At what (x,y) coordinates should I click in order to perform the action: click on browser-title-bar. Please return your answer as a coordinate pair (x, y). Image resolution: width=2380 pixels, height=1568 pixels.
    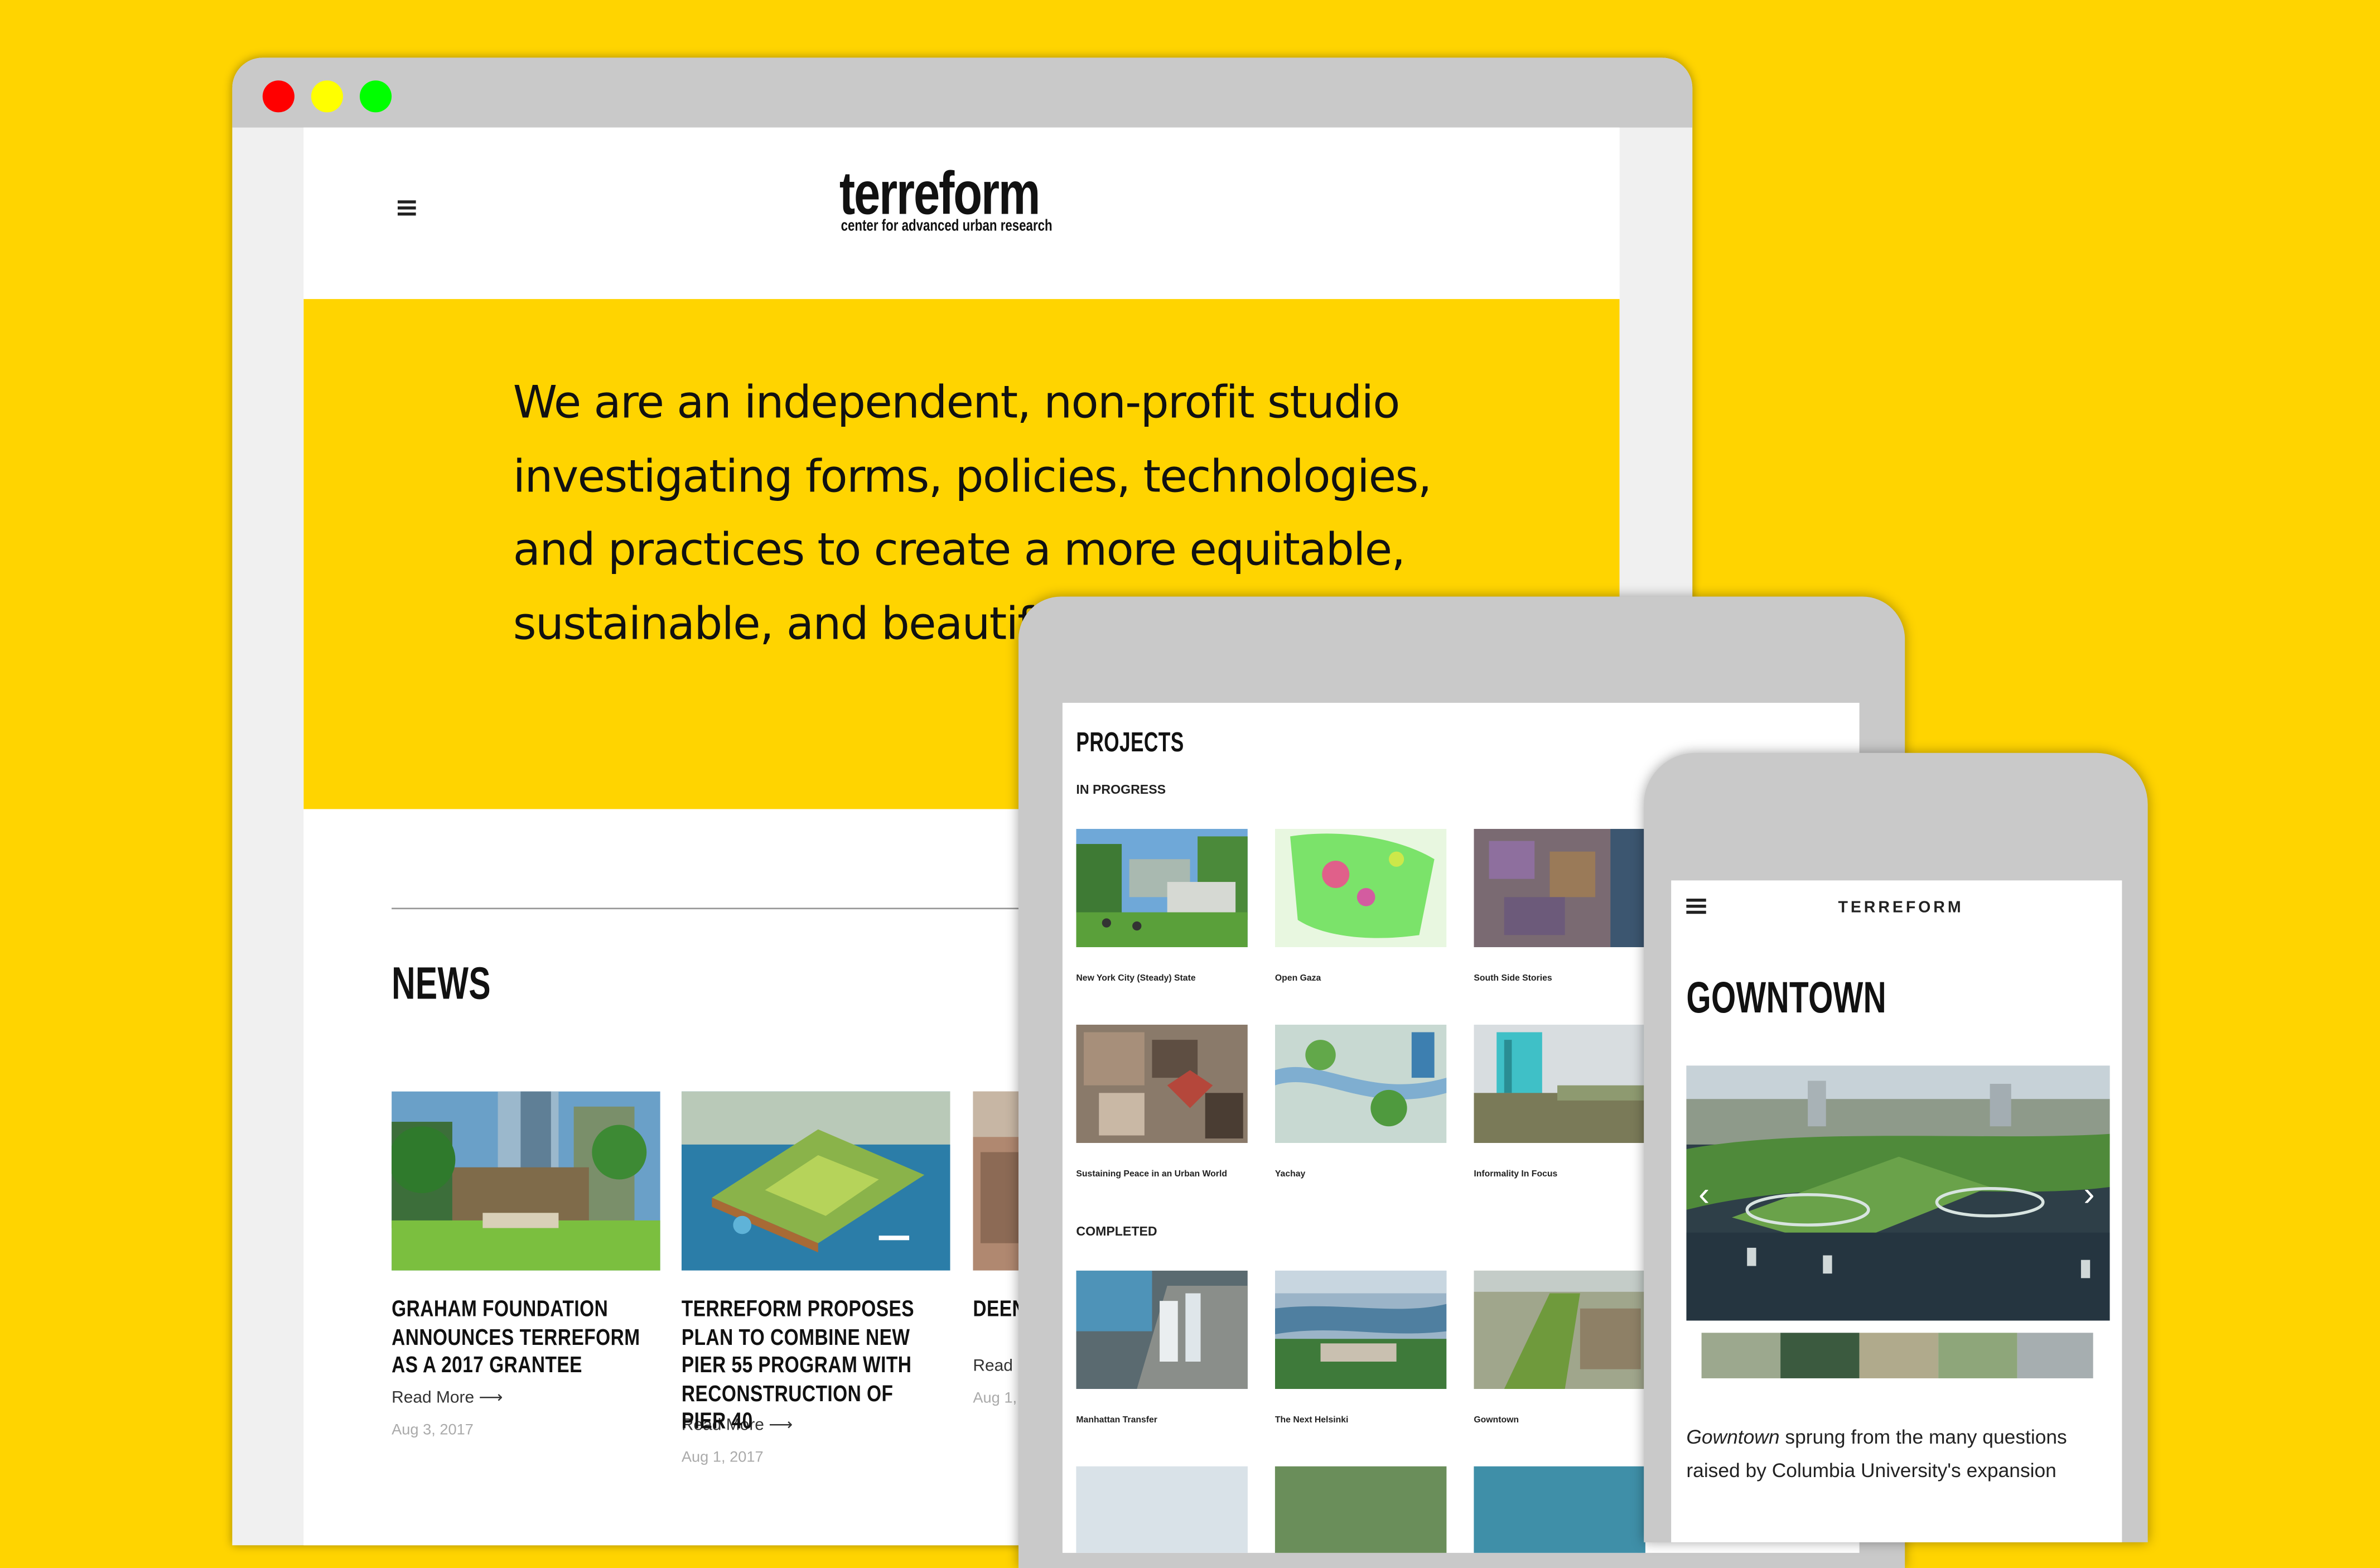
    Looking at the image, I should click on (962, 92).